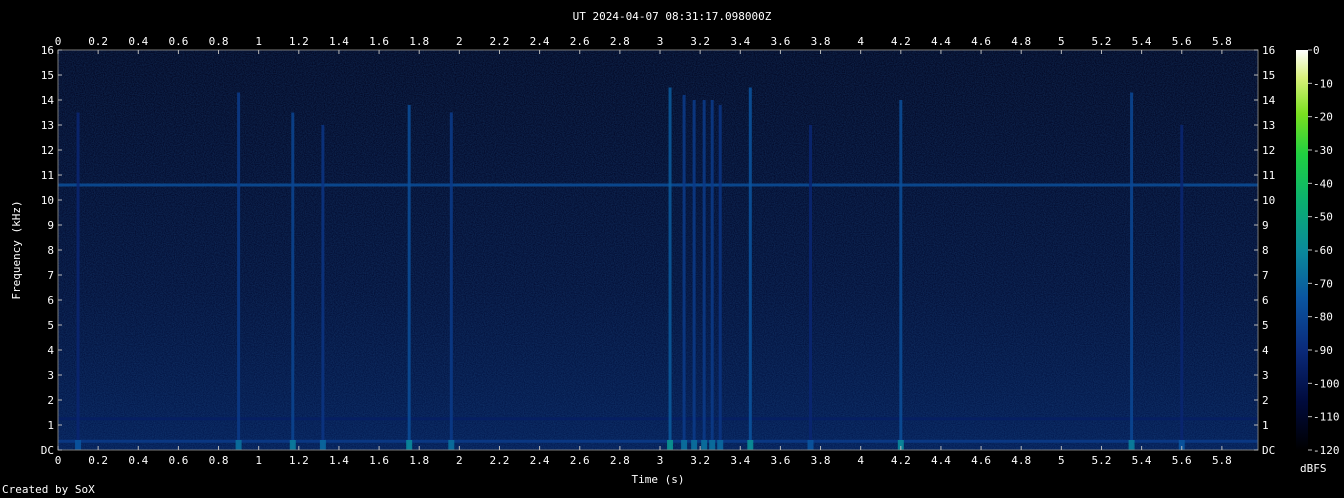  I want to click on x-tick-label-top: 1.8, so click(419, 41).